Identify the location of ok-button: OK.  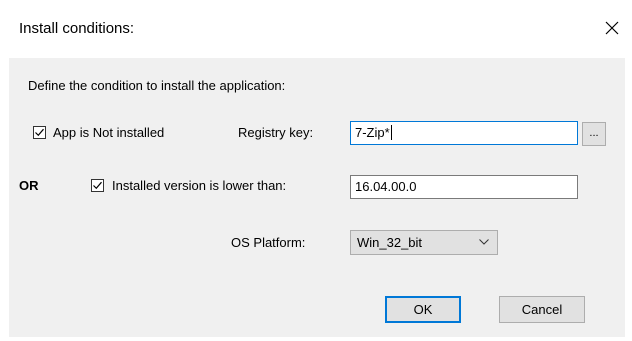
(423, 309).